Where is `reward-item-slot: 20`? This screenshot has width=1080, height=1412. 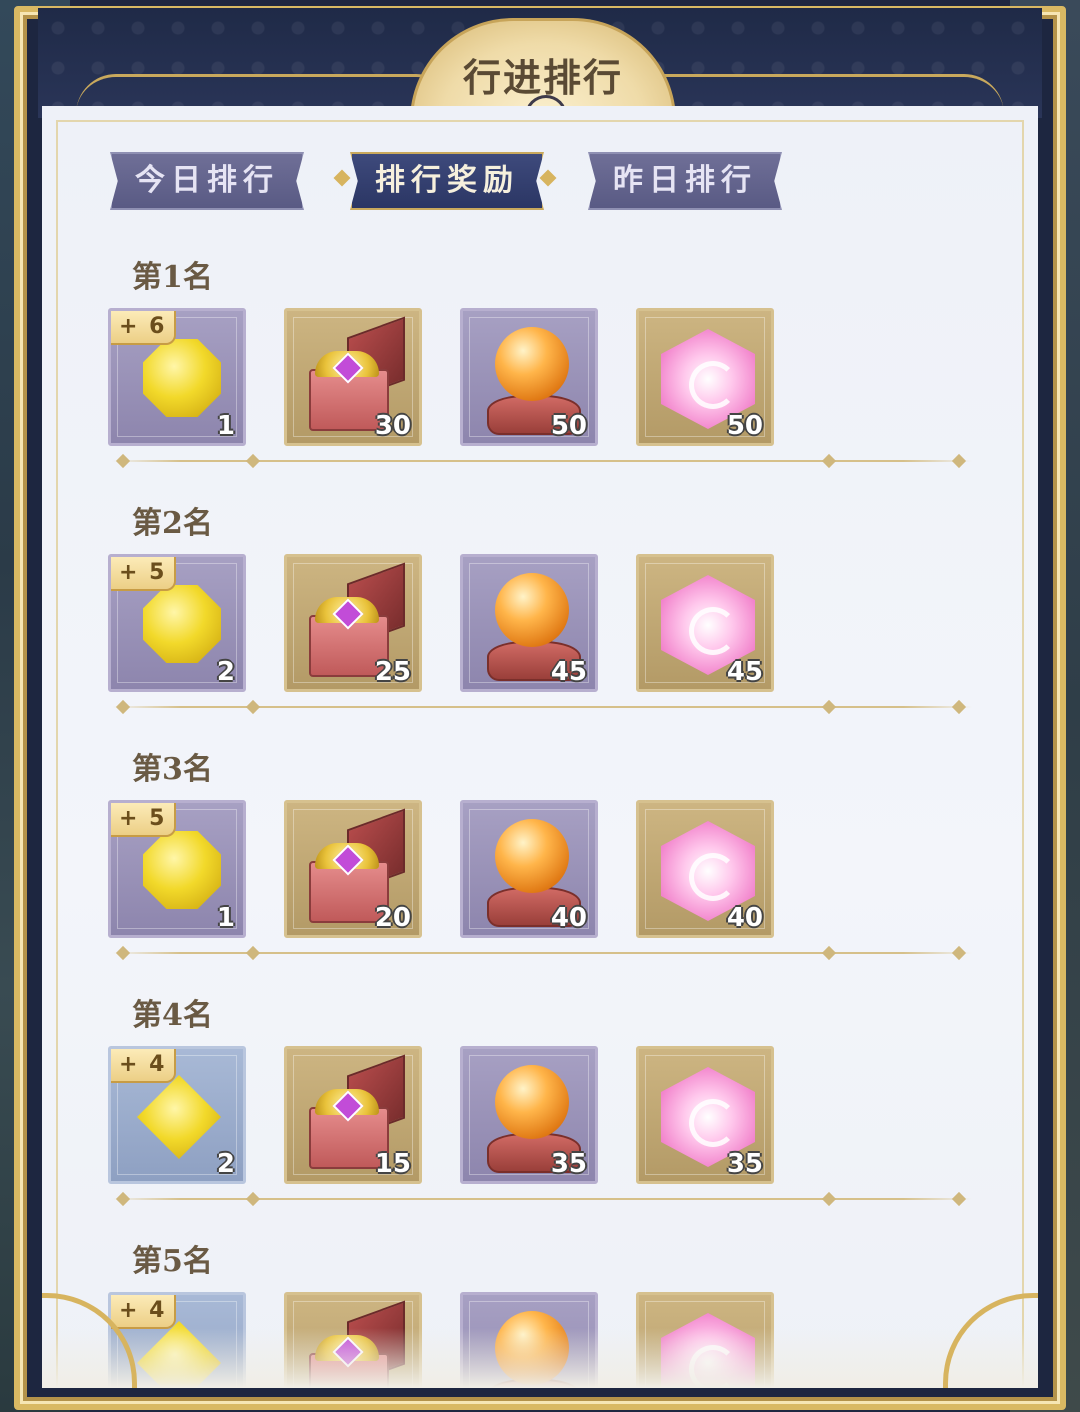 reward-item-slot: 20 is located at coordinates (353, 869).